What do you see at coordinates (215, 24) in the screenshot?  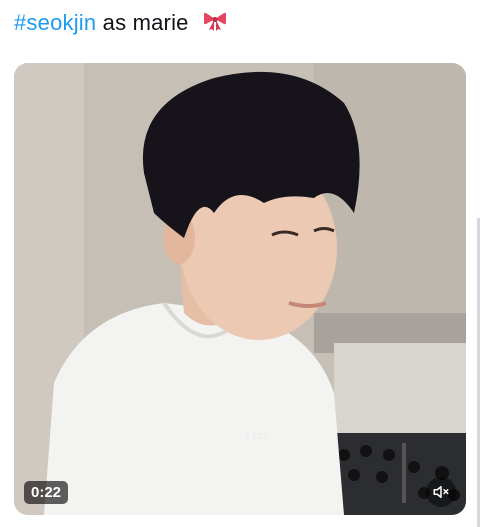 I see `ribbon-icon` at bounding box center [215, 24].